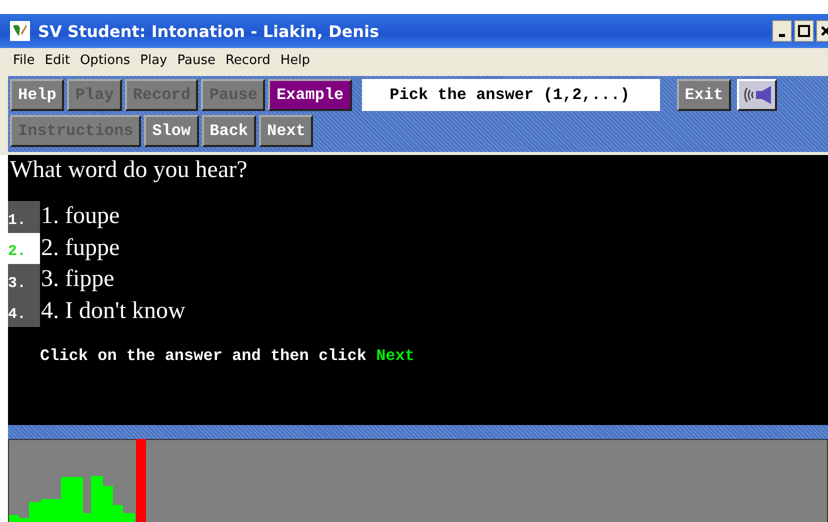  I want to click on instruction-text: Click on the answer and then click Next, so click(227, 356).